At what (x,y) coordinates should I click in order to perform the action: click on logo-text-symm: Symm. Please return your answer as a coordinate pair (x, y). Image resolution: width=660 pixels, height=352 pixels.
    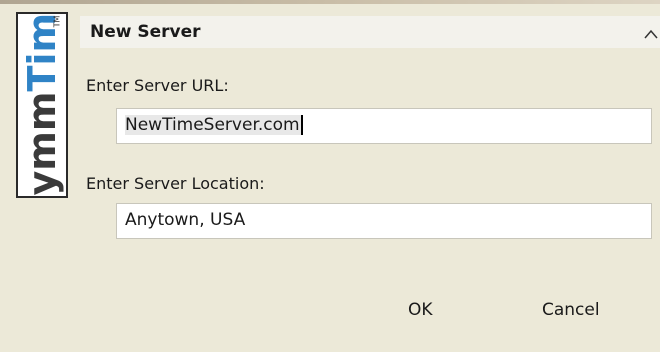
    Looking at the image, I should click on (42, 144).